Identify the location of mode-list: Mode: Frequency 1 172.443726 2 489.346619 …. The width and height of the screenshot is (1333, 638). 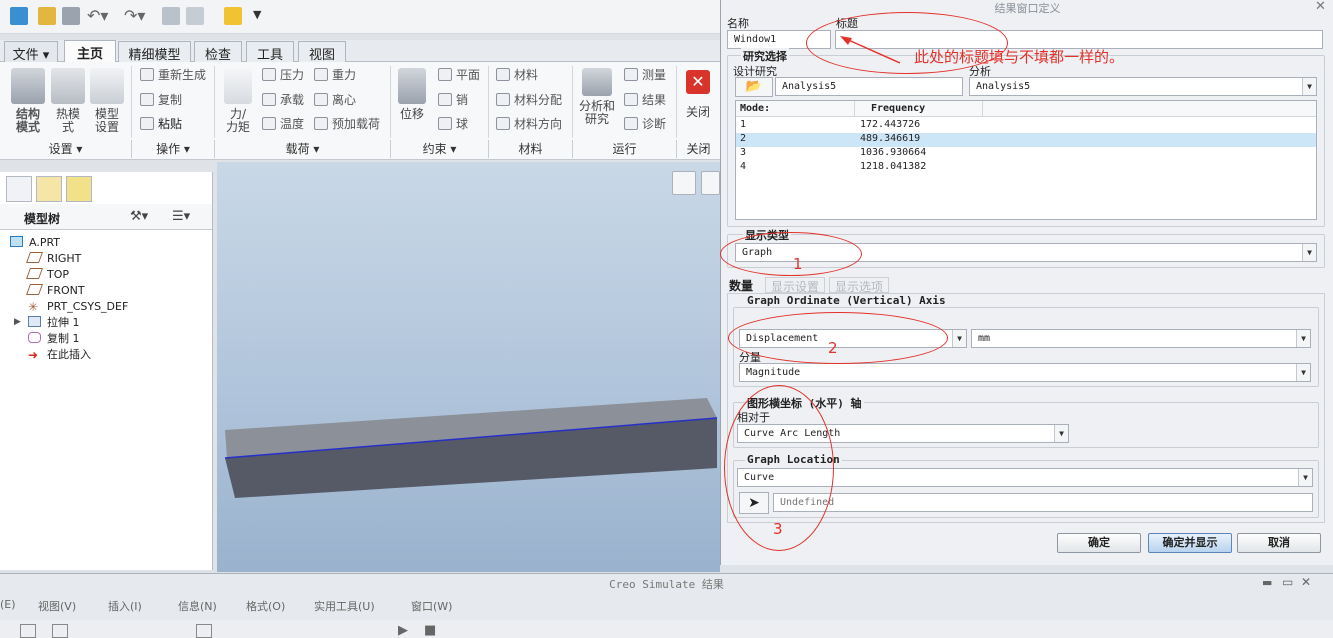
(1026, 160).